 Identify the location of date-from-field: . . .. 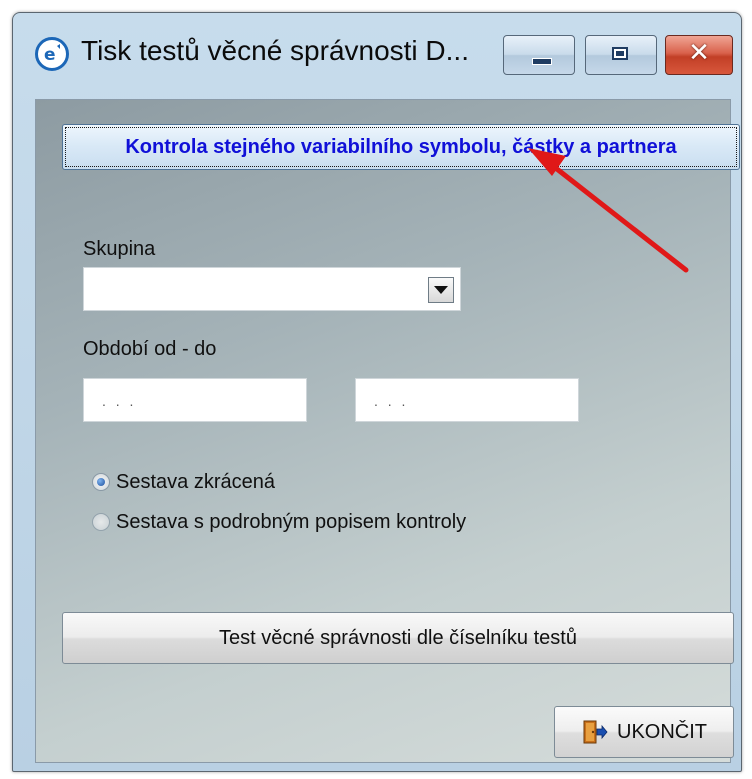
(195, 400).